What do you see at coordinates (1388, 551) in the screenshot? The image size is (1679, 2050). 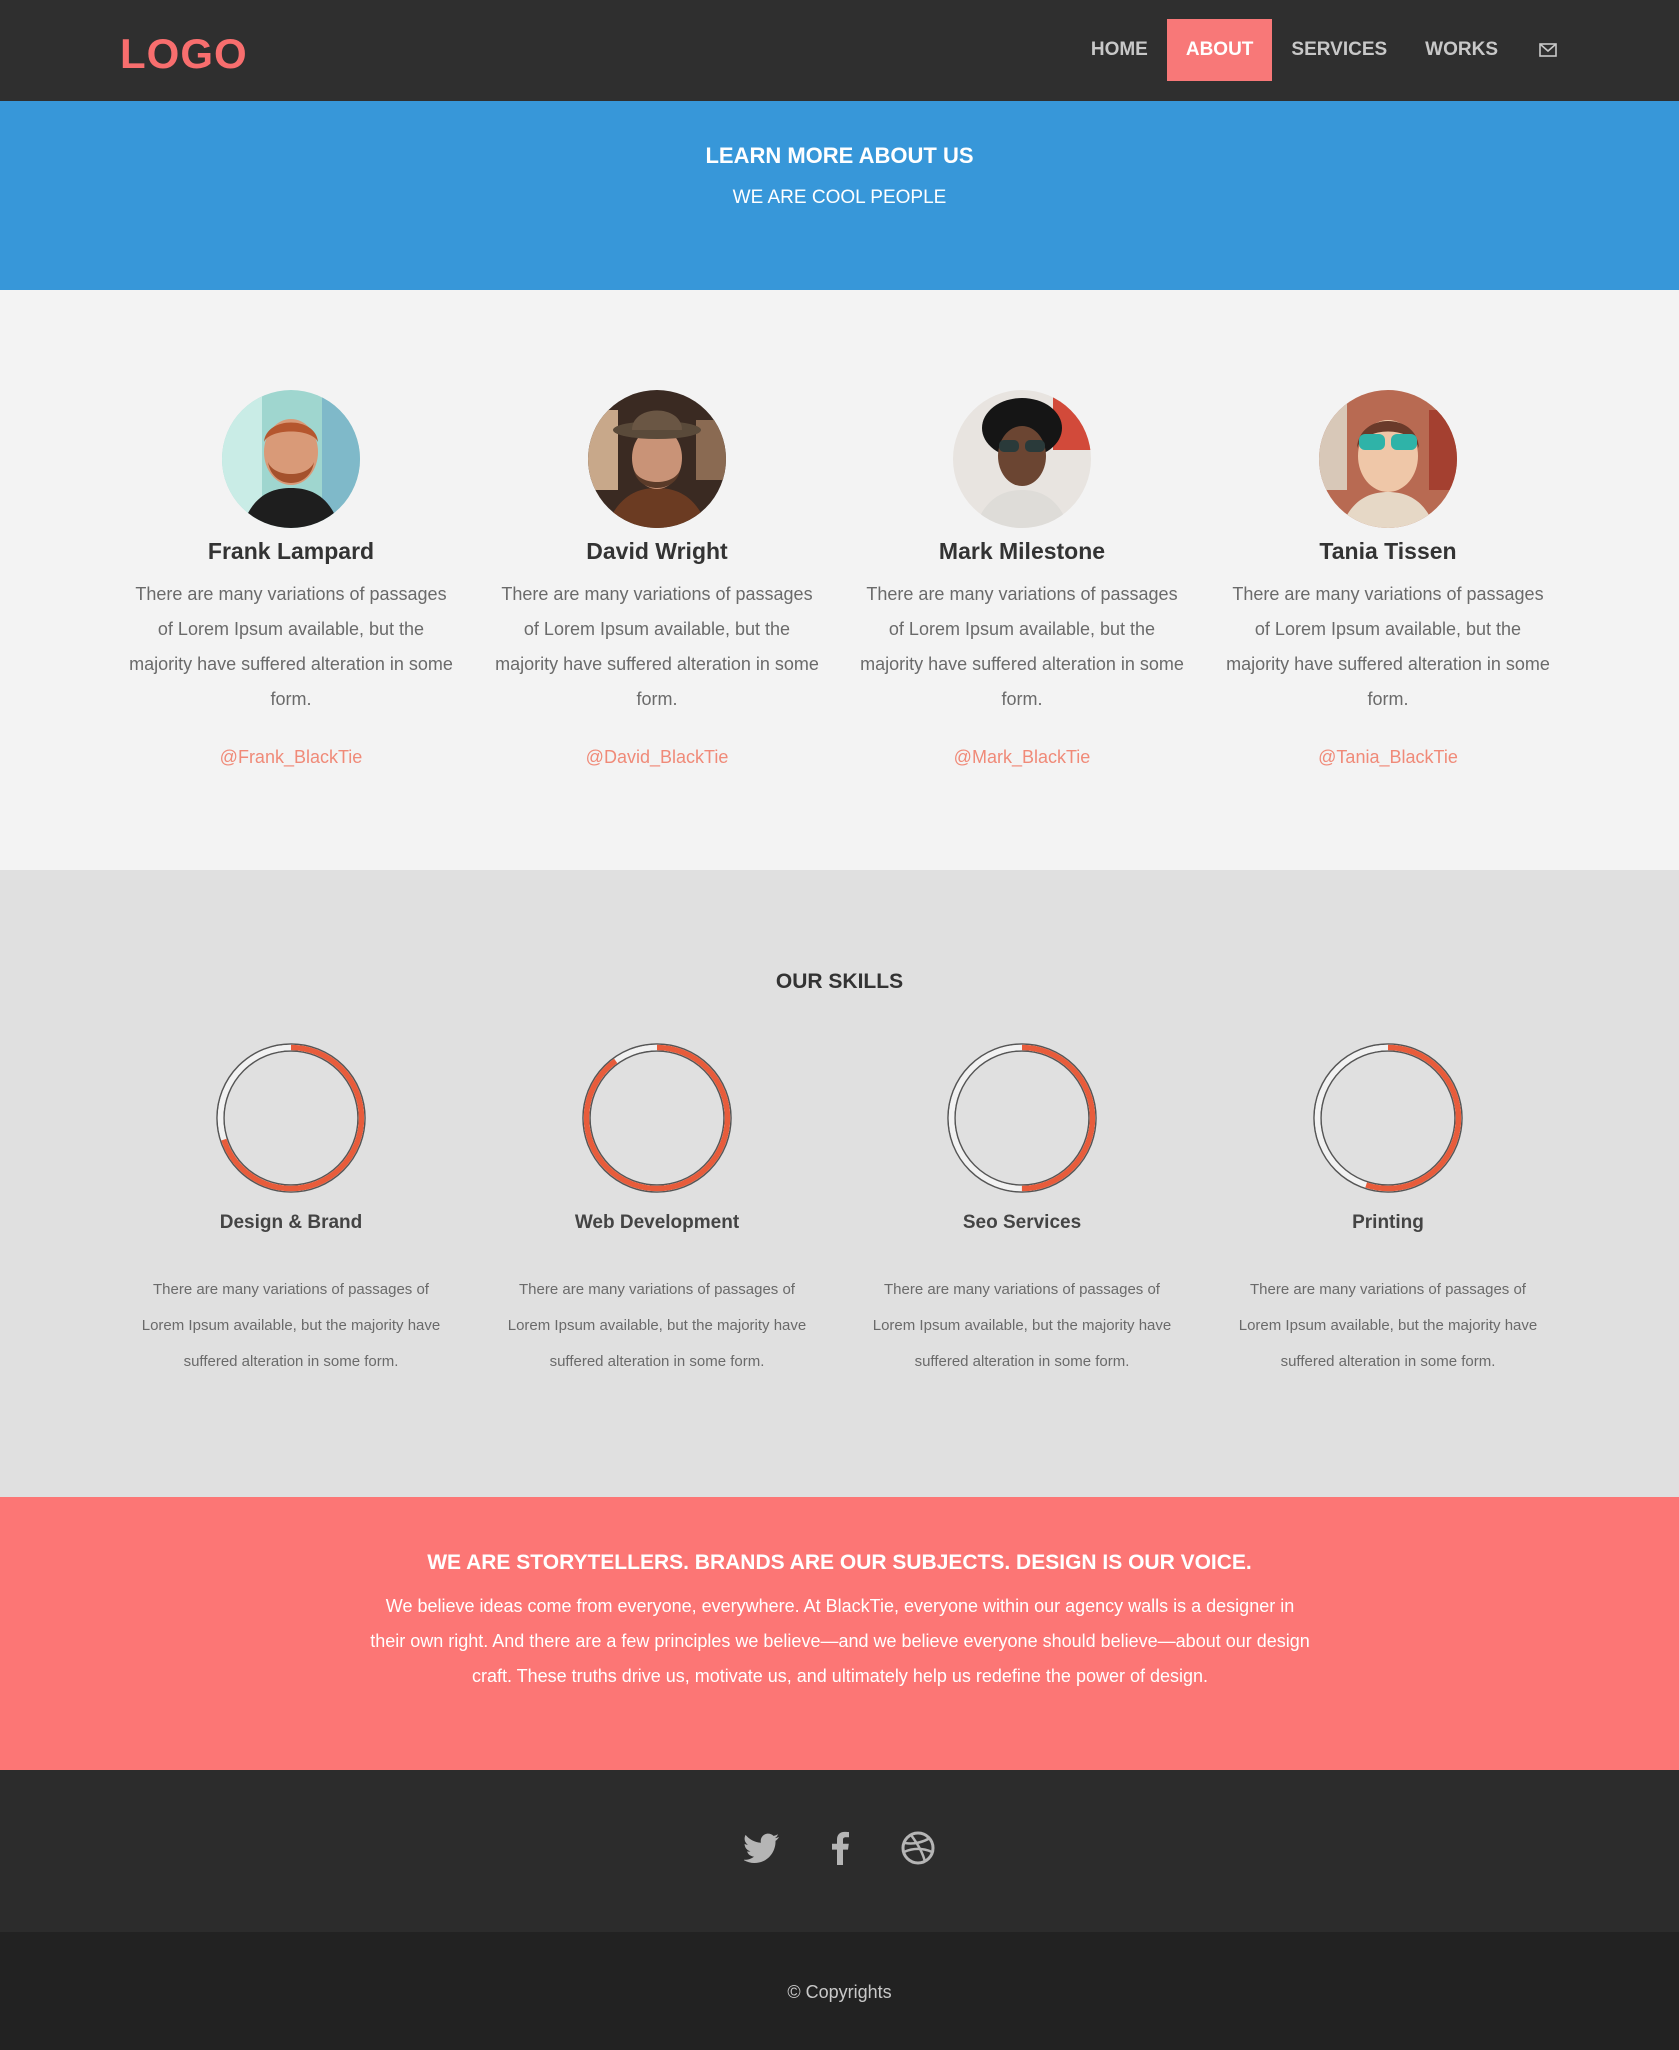 I see `member-name: Tania Tissen` at bounding box center [1388, 551].